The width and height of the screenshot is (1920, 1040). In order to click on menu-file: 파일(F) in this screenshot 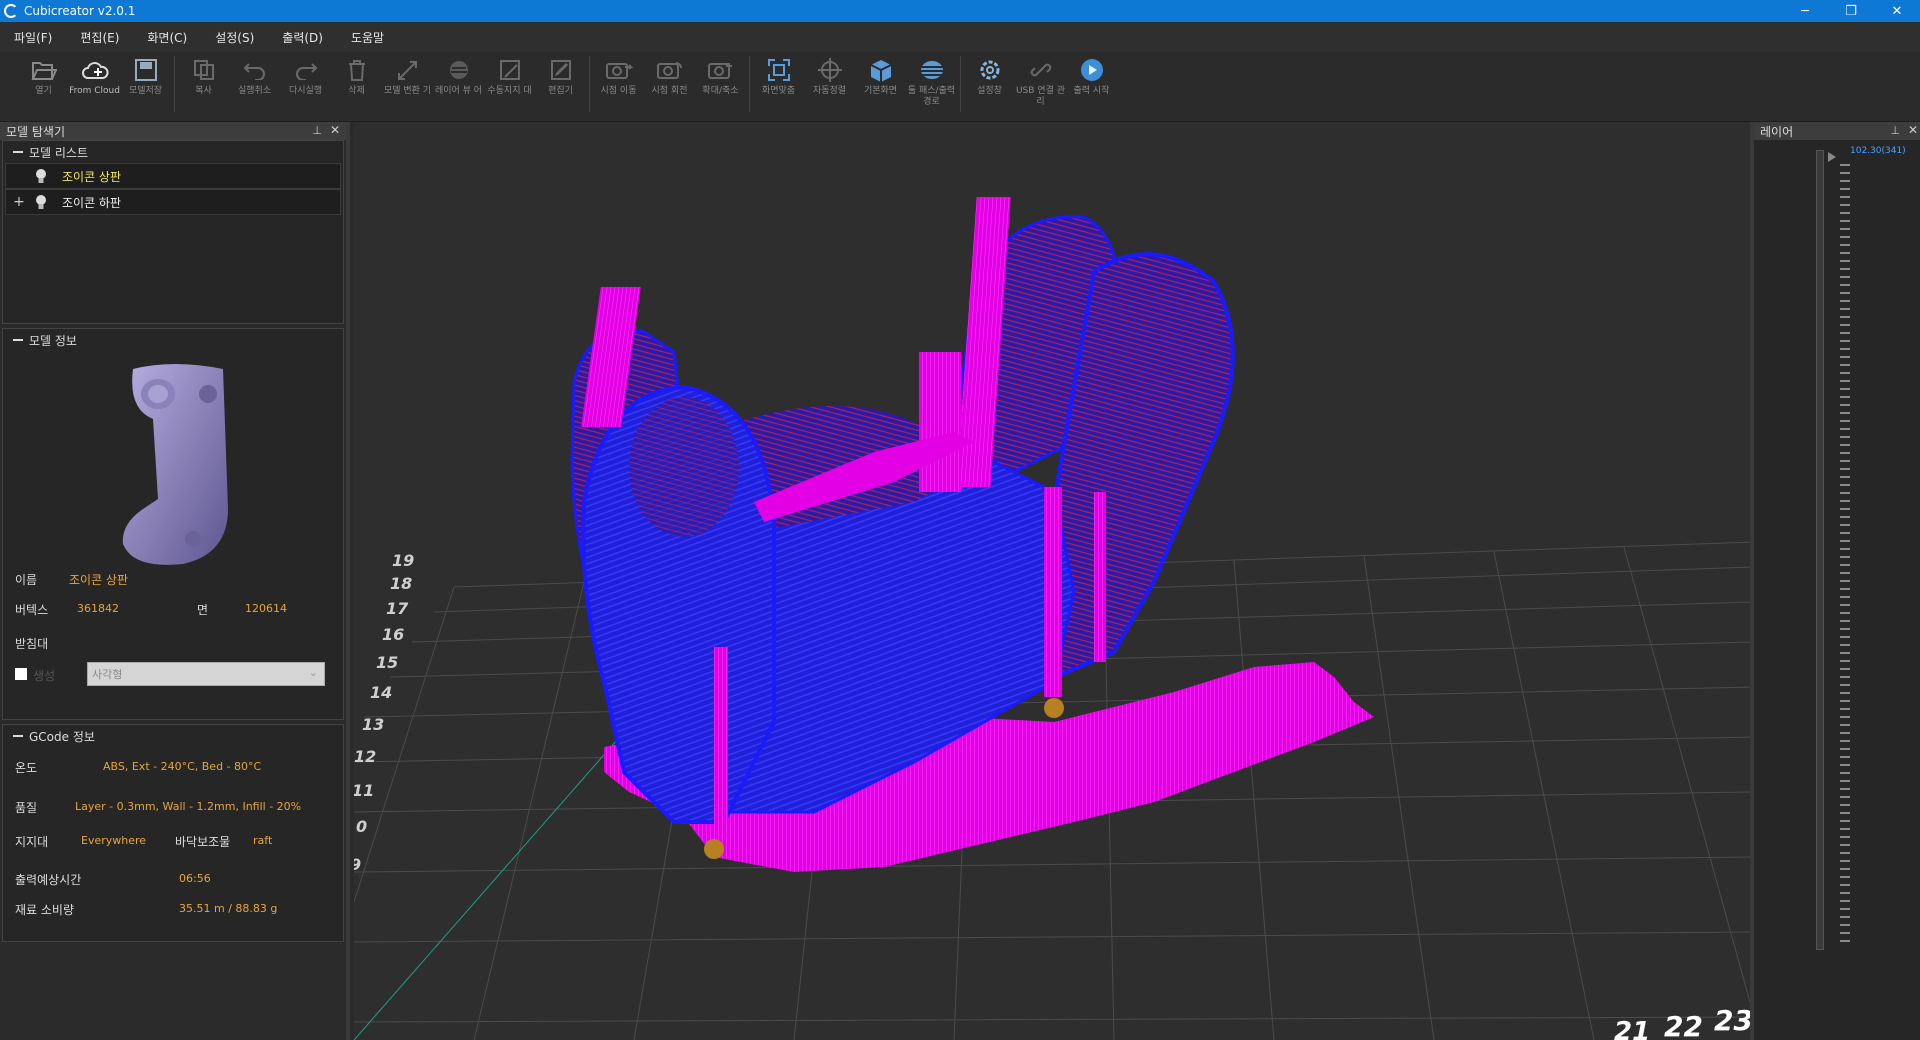, I will do `click(33, 37)`.